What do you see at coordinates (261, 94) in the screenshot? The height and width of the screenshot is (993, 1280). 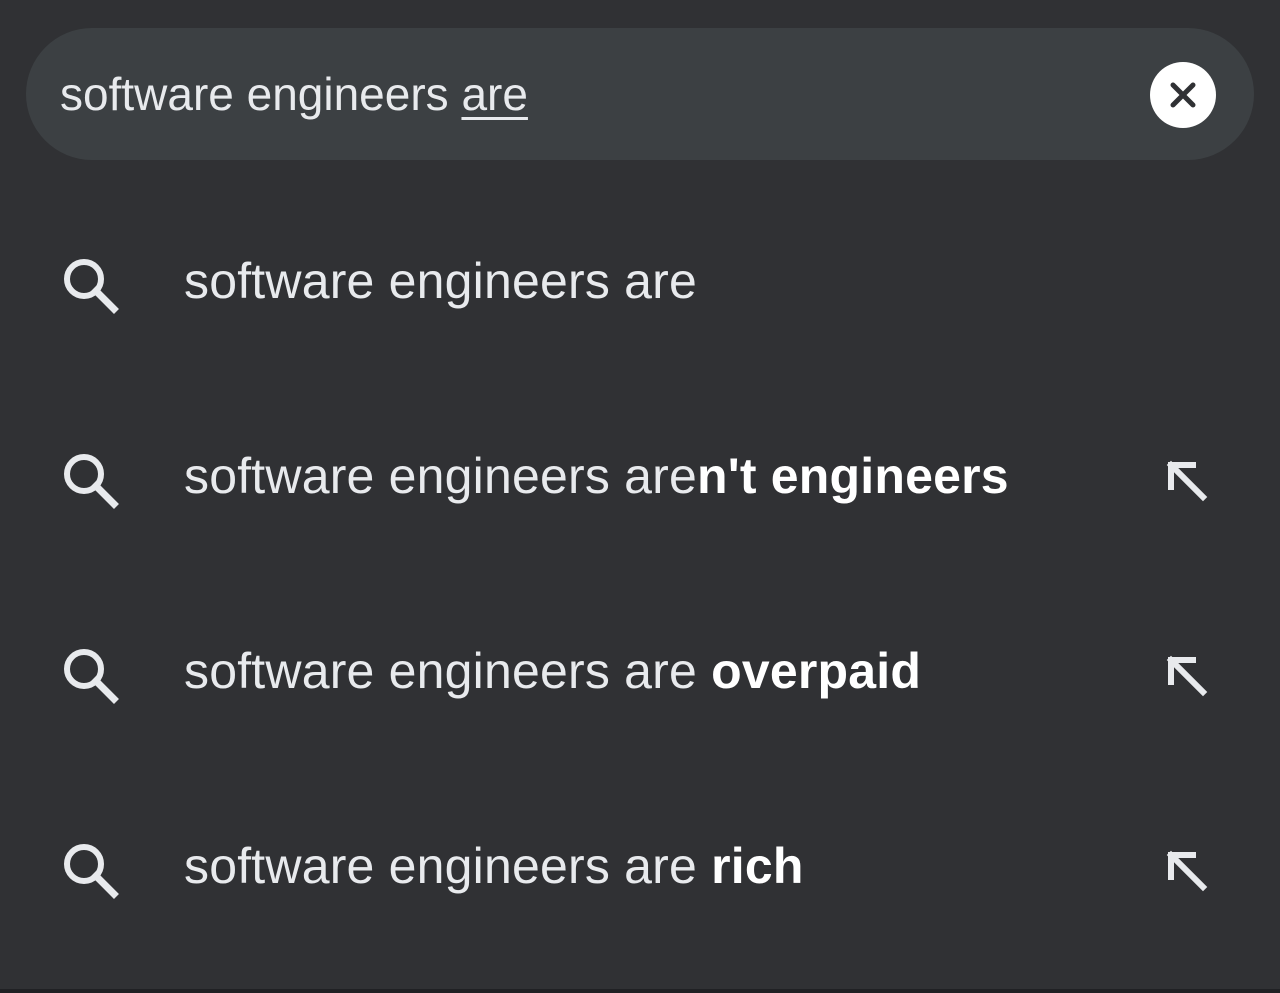 I see `search-query-text: software engineers` at bounding box center [261, 94].